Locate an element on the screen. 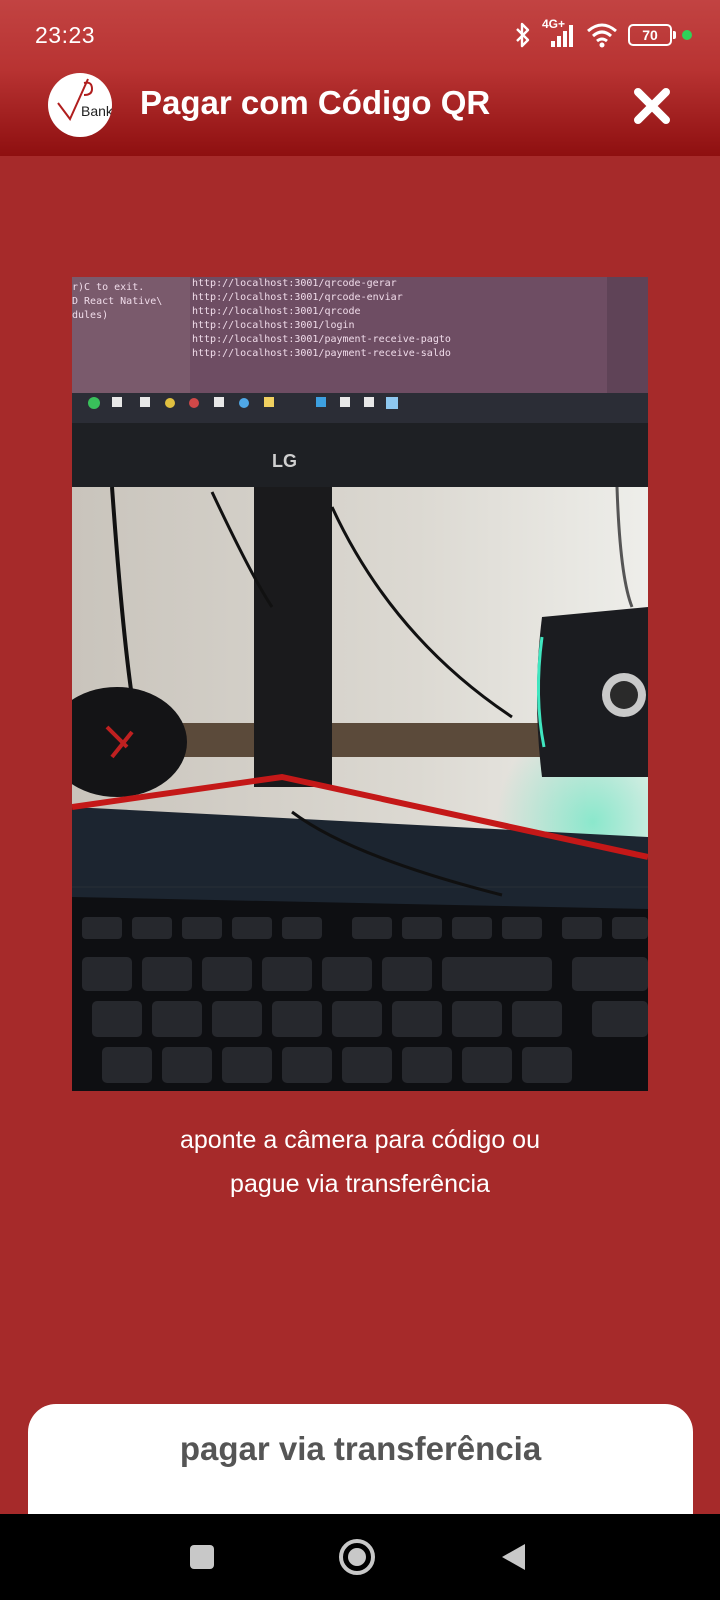 The height and width of the screenshot is (1600, 720). status-icons: 4G+ 70 is located at coordinates (603, 33).